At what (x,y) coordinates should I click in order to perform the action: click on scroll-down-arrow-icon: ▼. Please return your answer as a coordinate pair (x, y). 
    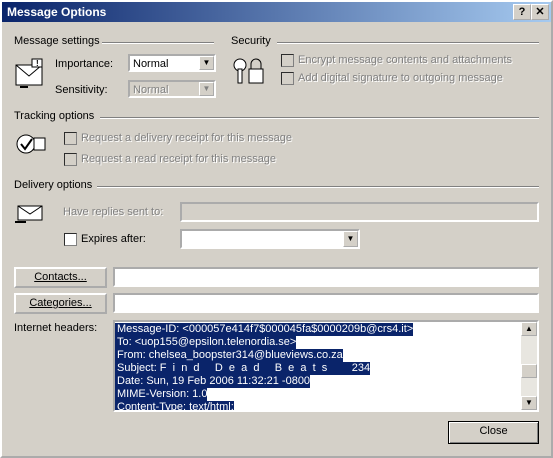
    Looking at the image, I should click on (529, 403).